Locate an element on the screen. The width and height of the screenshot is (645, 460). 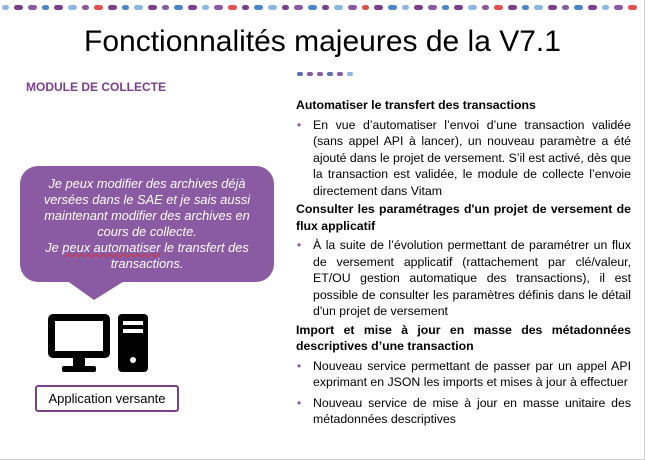
decorative-dots-title is located at coordinates (325, 74).